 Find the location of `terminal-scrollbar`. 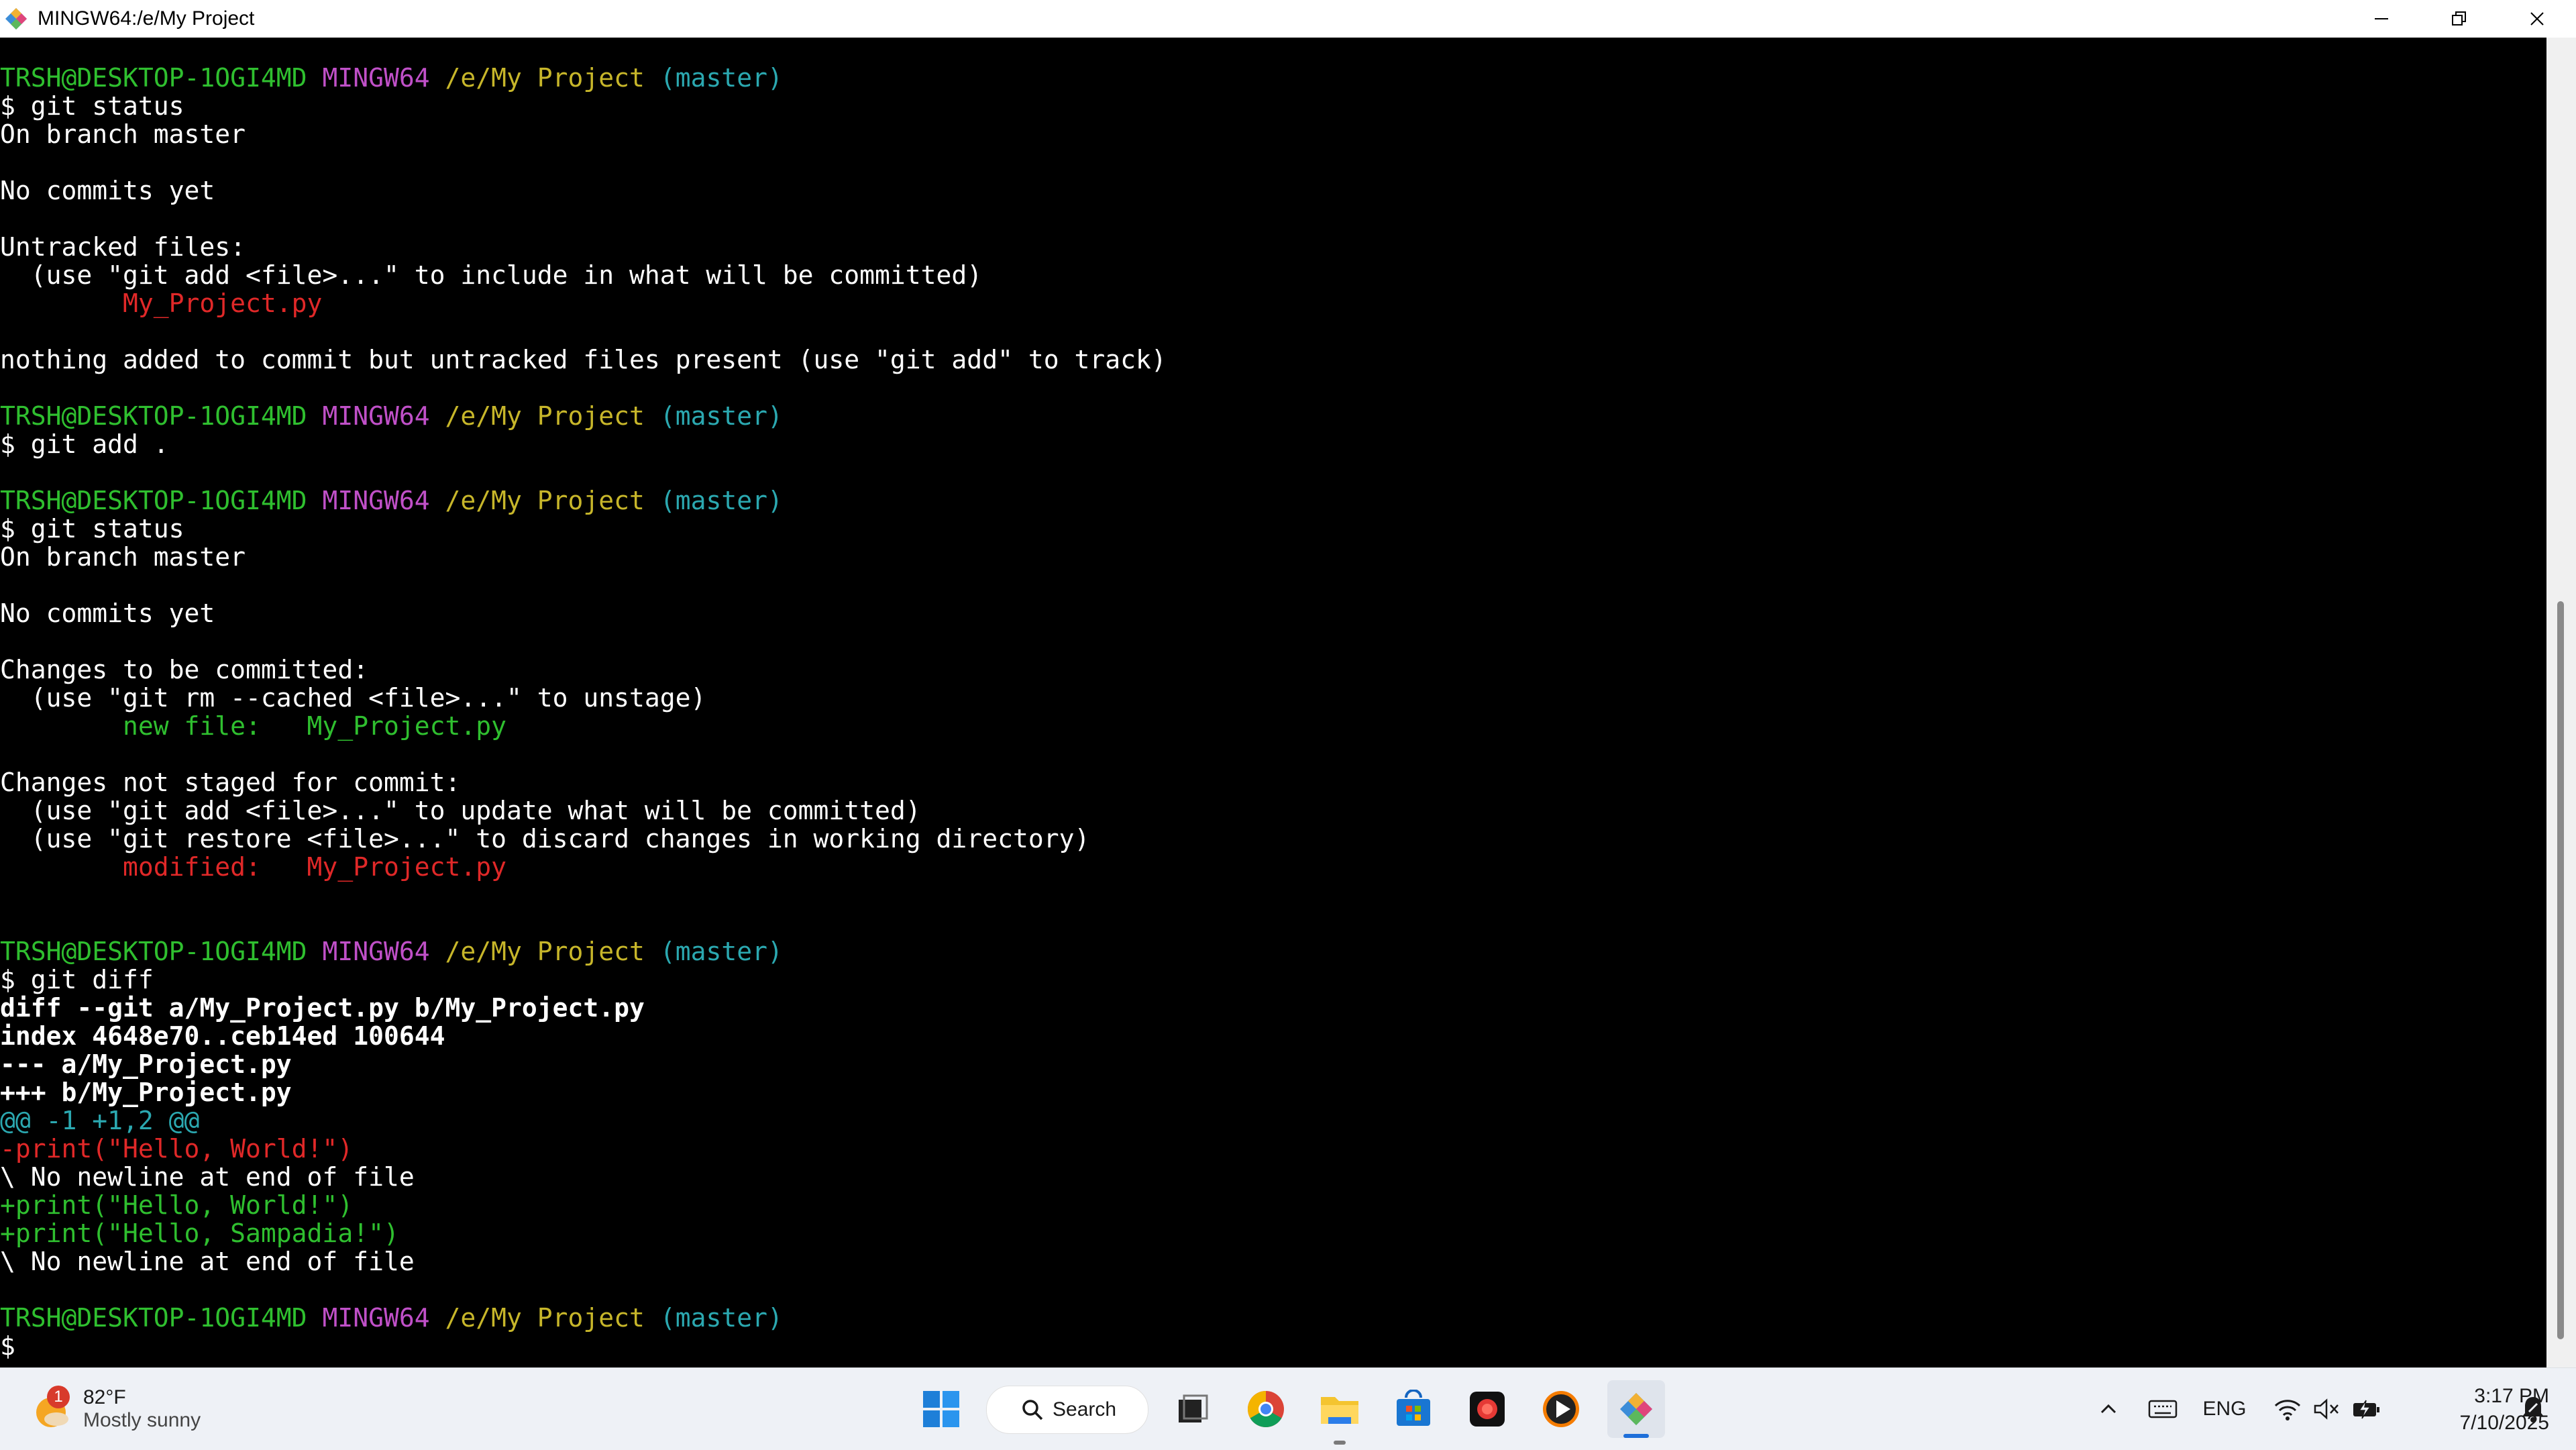

terminal-scrollbar is located at coordinates (2561, 702).